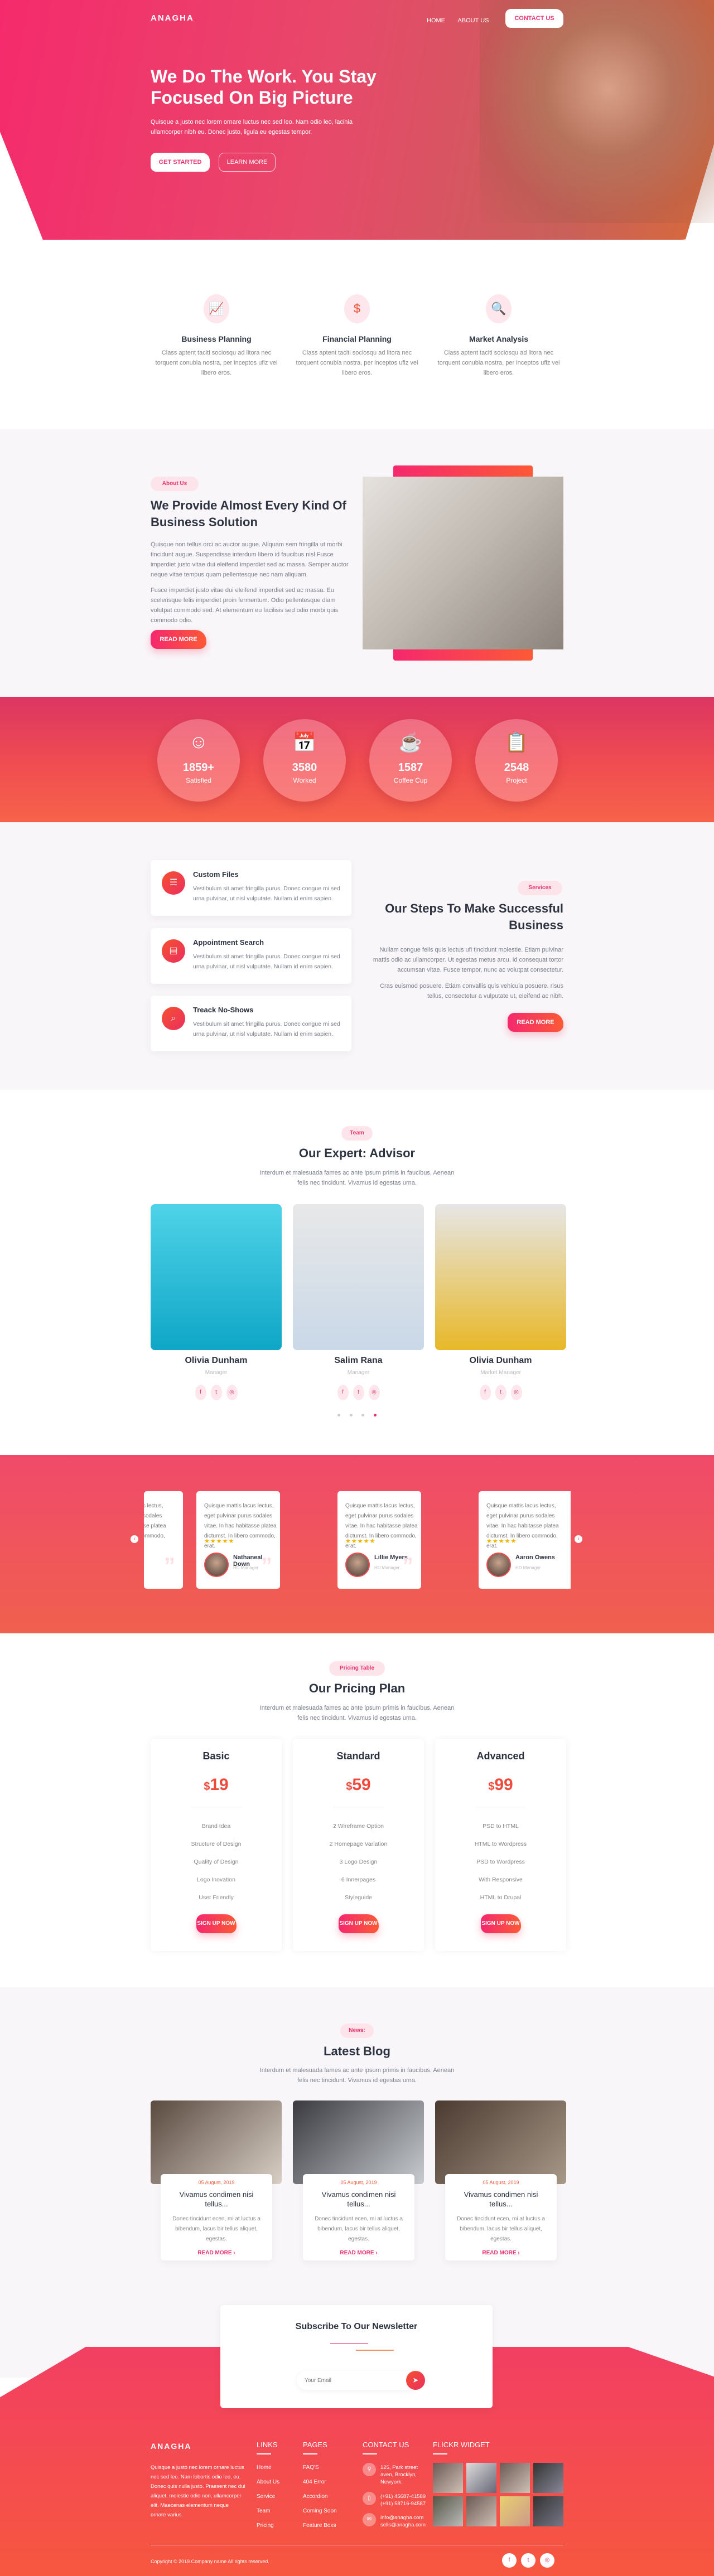 The height and width of the screenshot is (2576, 714). Describe the element at coordinates (320, 2468) in the screenshot. I see `footer-link: FAQ'S` at that location.